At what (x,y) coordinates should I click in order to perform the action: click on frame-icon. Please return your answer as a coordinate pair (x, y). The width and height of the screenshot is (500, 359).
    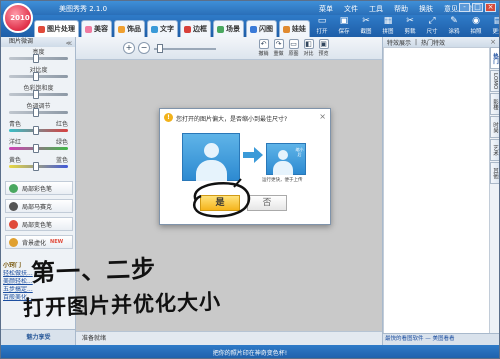
    Looking at the image, I should click on (187, 29).